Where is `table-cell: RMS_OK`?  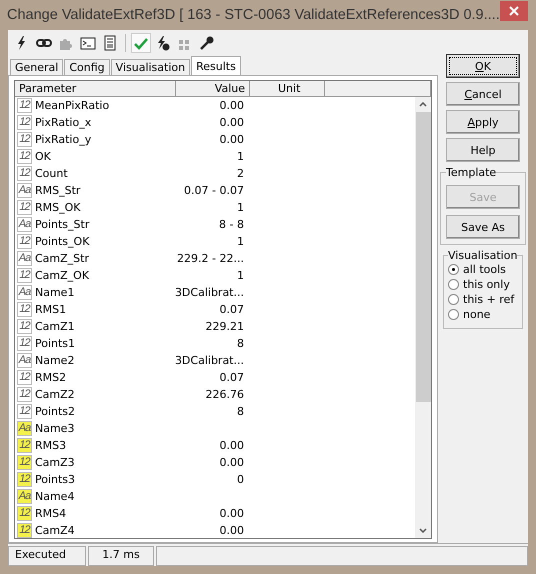 table-cell: RMS_OK is located at coordinates (57, 207).